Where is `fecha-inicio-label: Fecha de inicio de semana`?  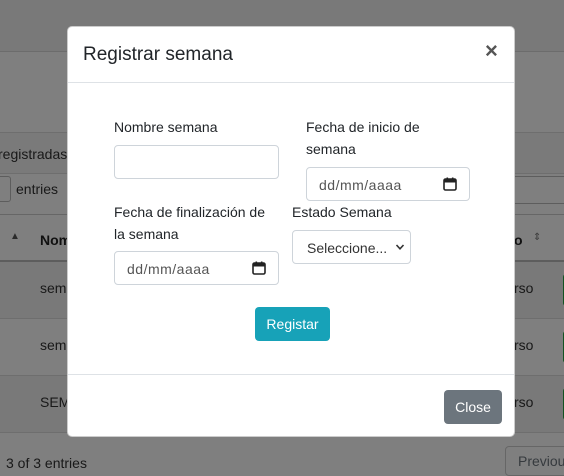 fecha-inicio-label: Fecha de inicio de semana is located at coordinates (363, 138).